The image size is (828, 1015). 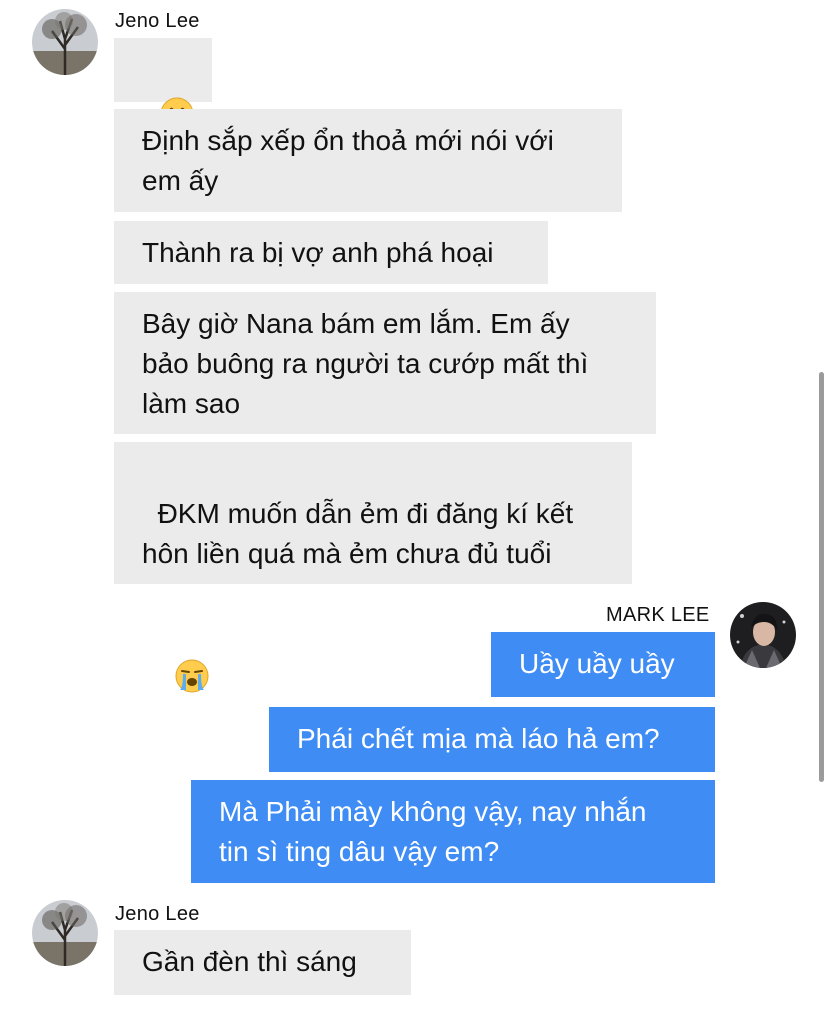 I want to click on sender-name: MARK LEE, so click(x=658, y=615).